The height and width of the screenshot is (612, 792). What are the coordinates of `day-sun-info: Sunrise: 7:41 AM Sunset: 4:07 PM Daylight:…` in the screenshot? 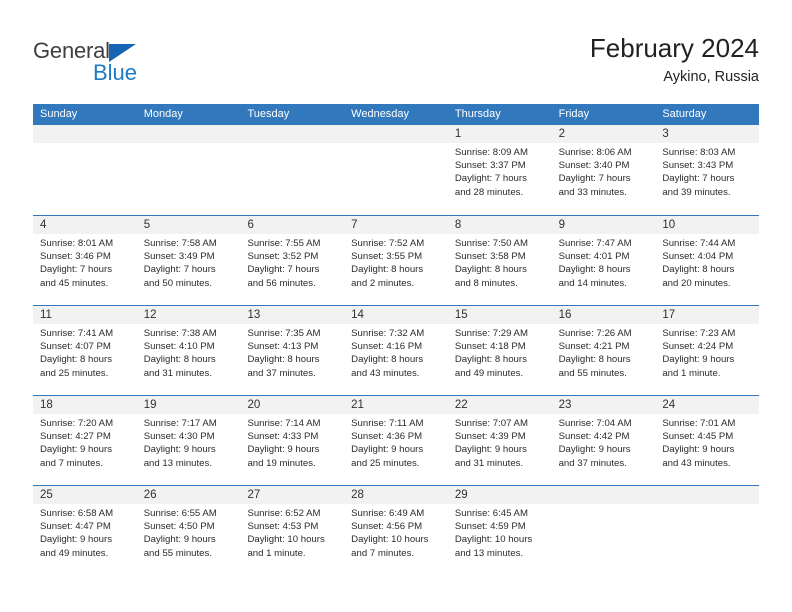 It's located at (85, 352).